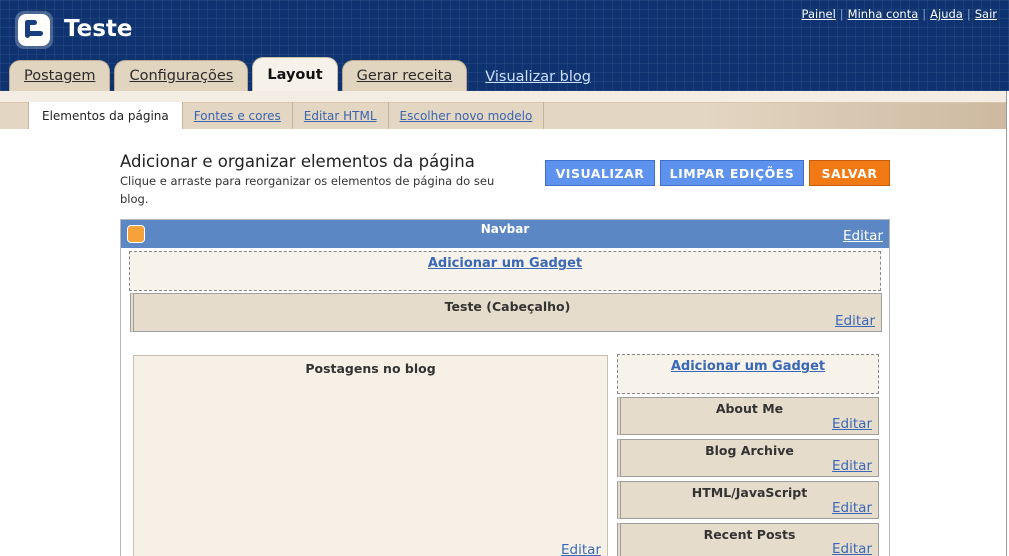  Describe the element at coordinates (60, 75) in the screenshot. I see `tab-postagem: Postagem` at that location.